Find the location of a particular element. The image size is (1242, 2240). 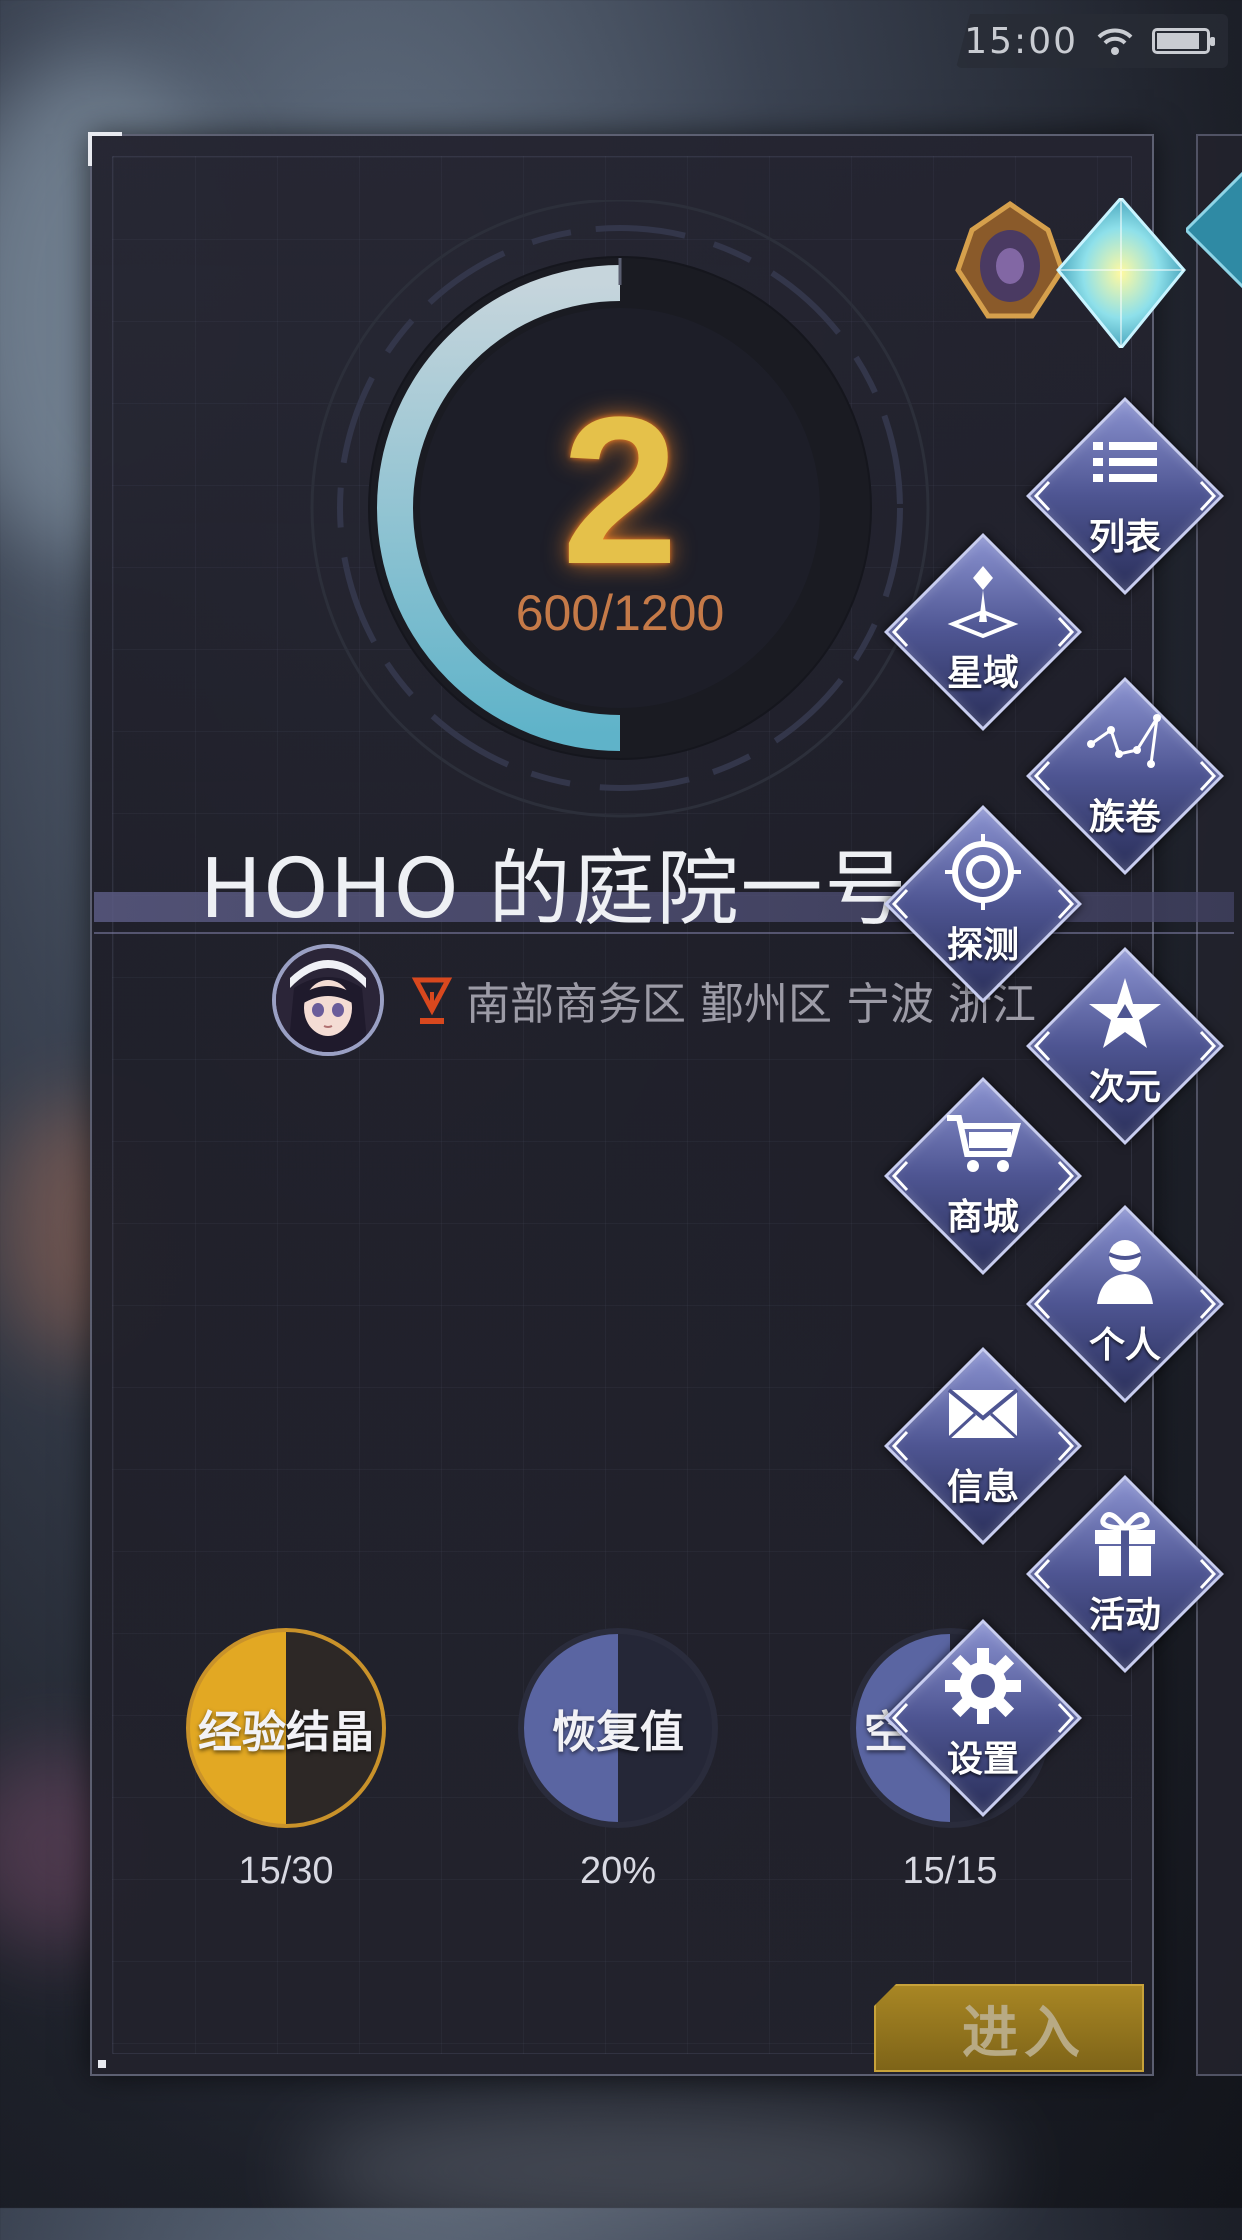

enter-button: 进入 is located at coordinates (1009, 2028).